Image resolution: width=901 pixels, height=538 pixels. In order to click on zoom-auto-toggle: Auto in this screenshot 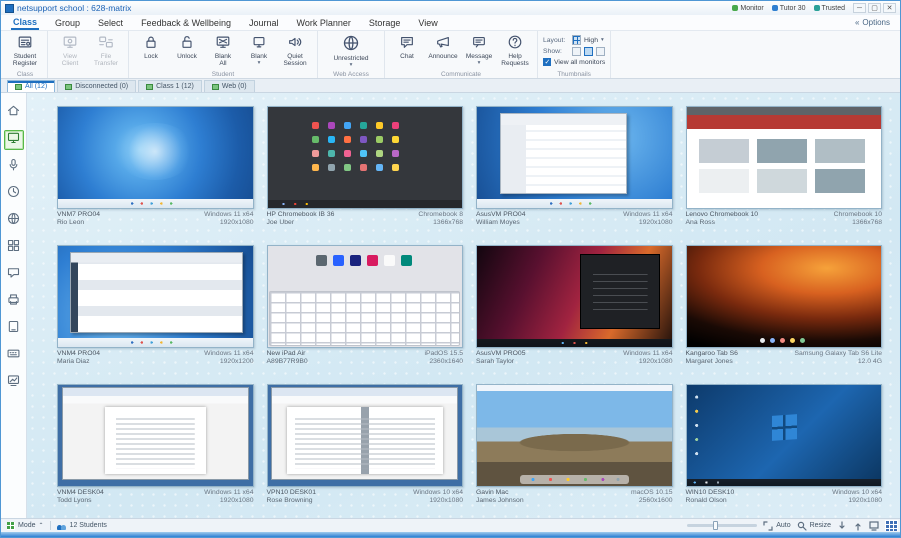, I will do `click(777, 525)`.